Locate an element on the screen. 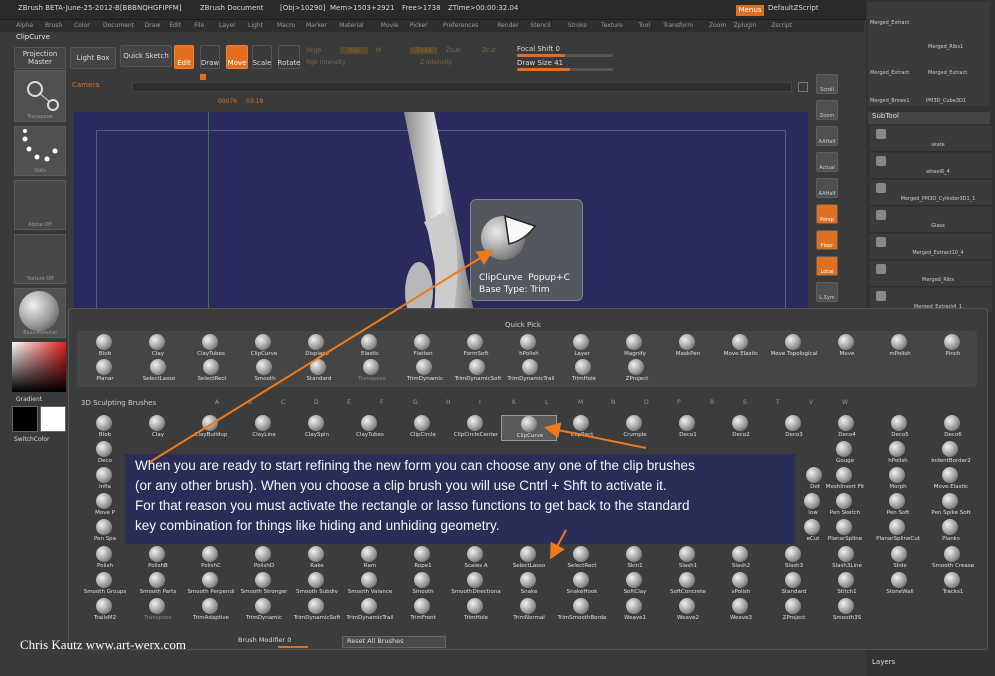 The image size is (995, 676). brush-item: SmoothDirectiona is located at coordinates (476, 585).